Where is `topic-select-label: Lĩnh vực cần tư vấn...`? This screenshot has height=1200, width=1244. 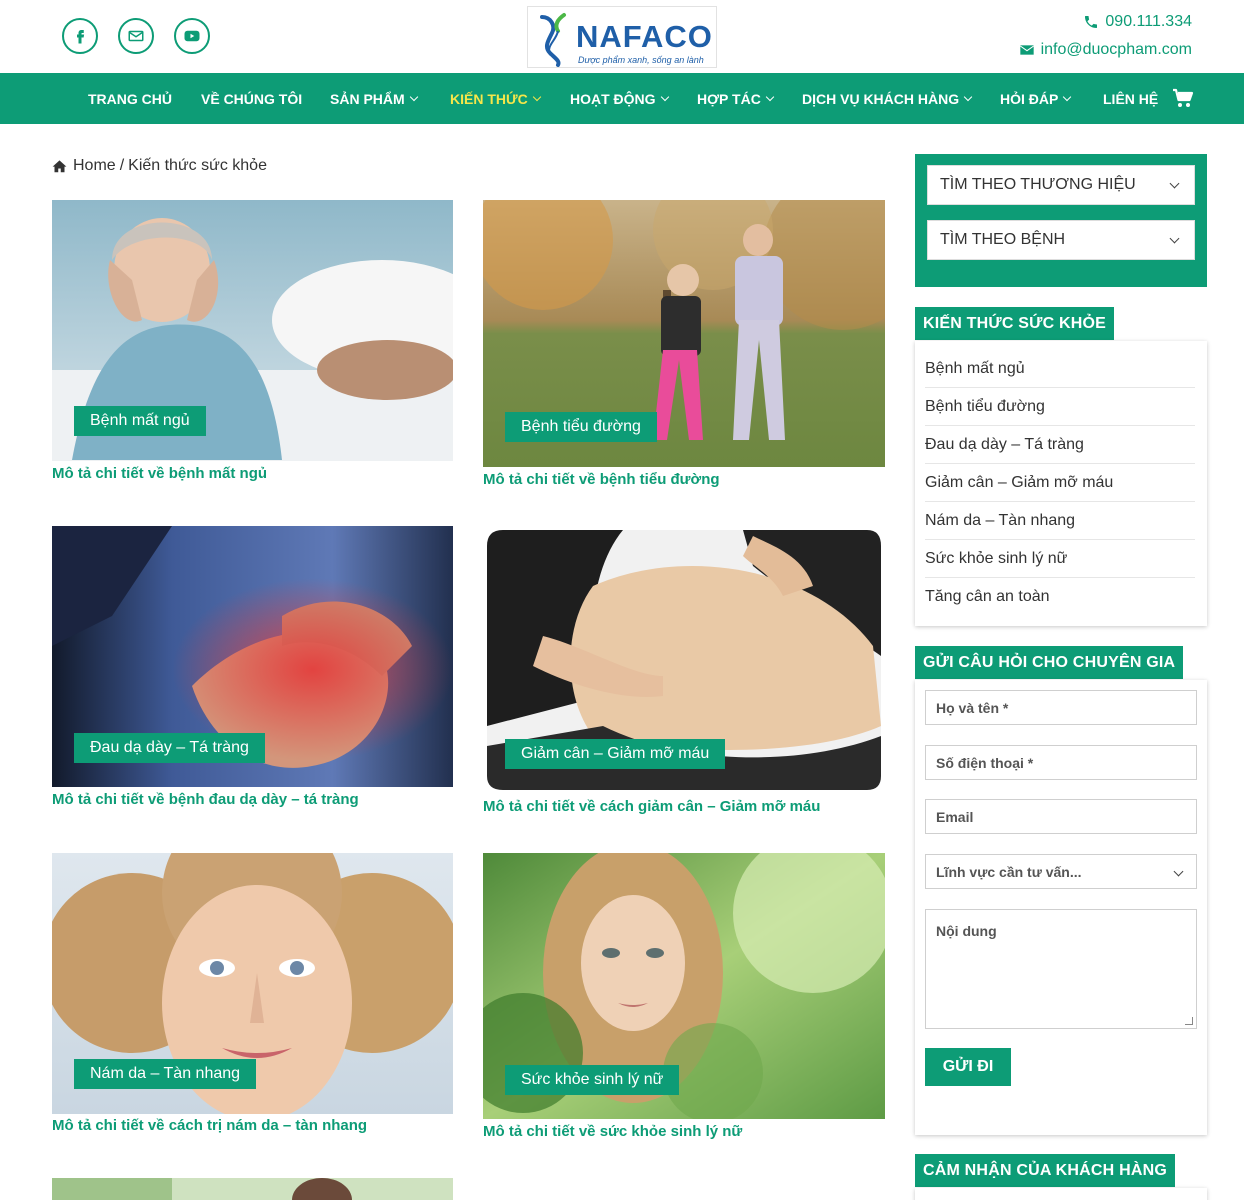 topic-select-label: Lĩnh vực cần tư vấn... is located at coordinates (1009, 871).